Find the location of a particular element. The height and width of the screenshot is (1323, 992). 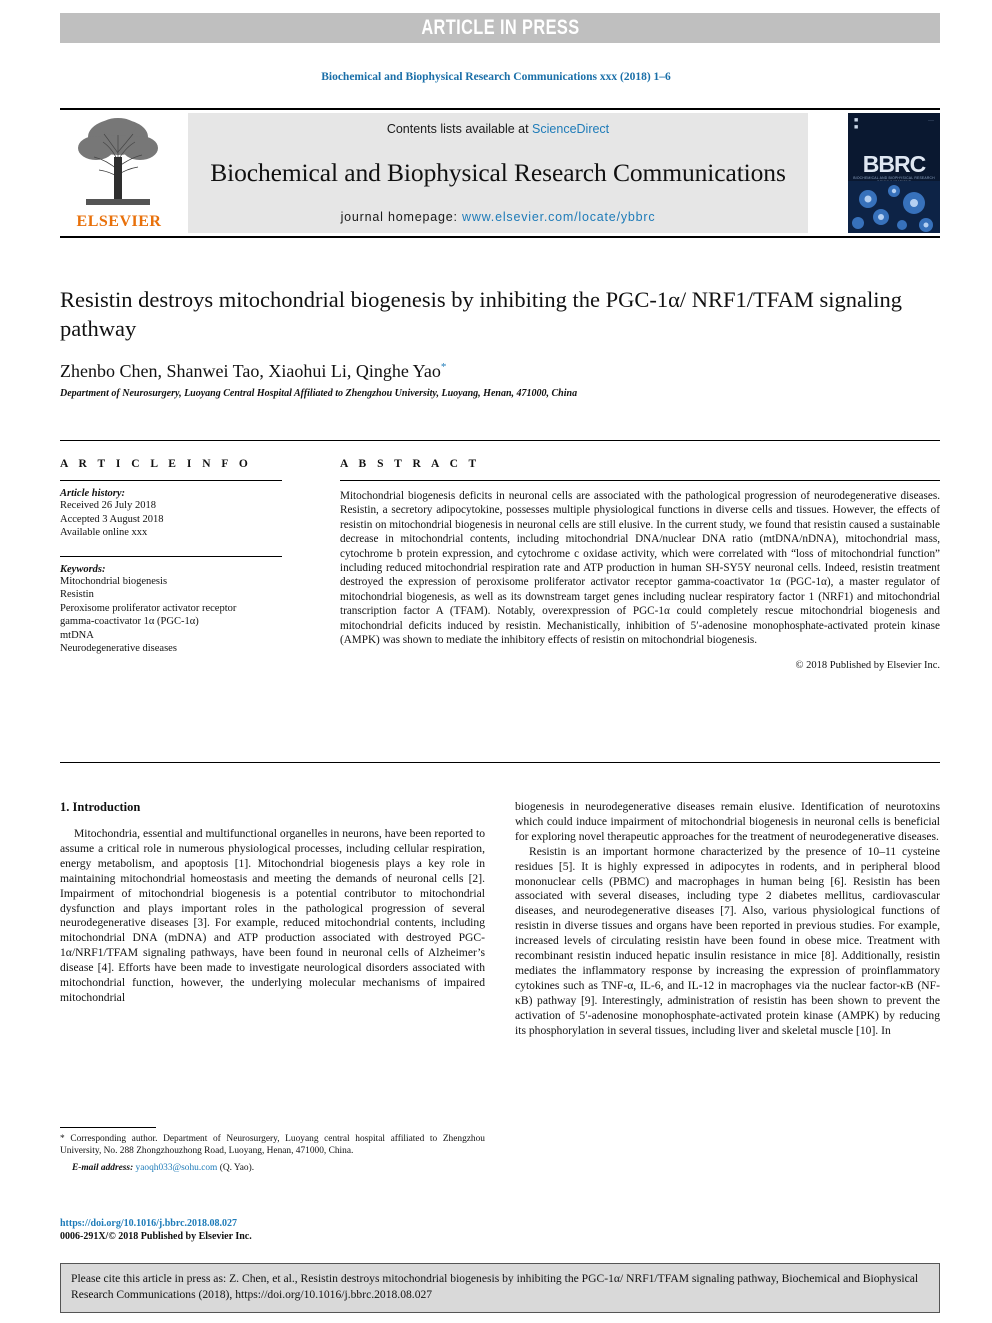

contents-prefix: Contents lists available at is located at coordinates (459, 129).